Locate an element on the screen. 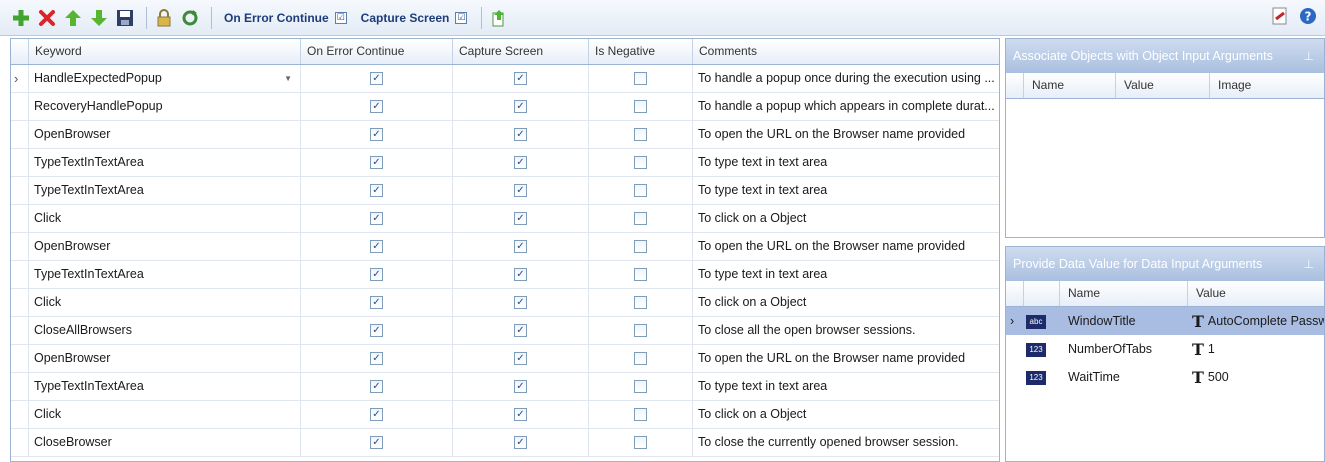 The image size is (1325, 462). capture-screen-checkbox: ☑ is located at coordinates (461, 17).